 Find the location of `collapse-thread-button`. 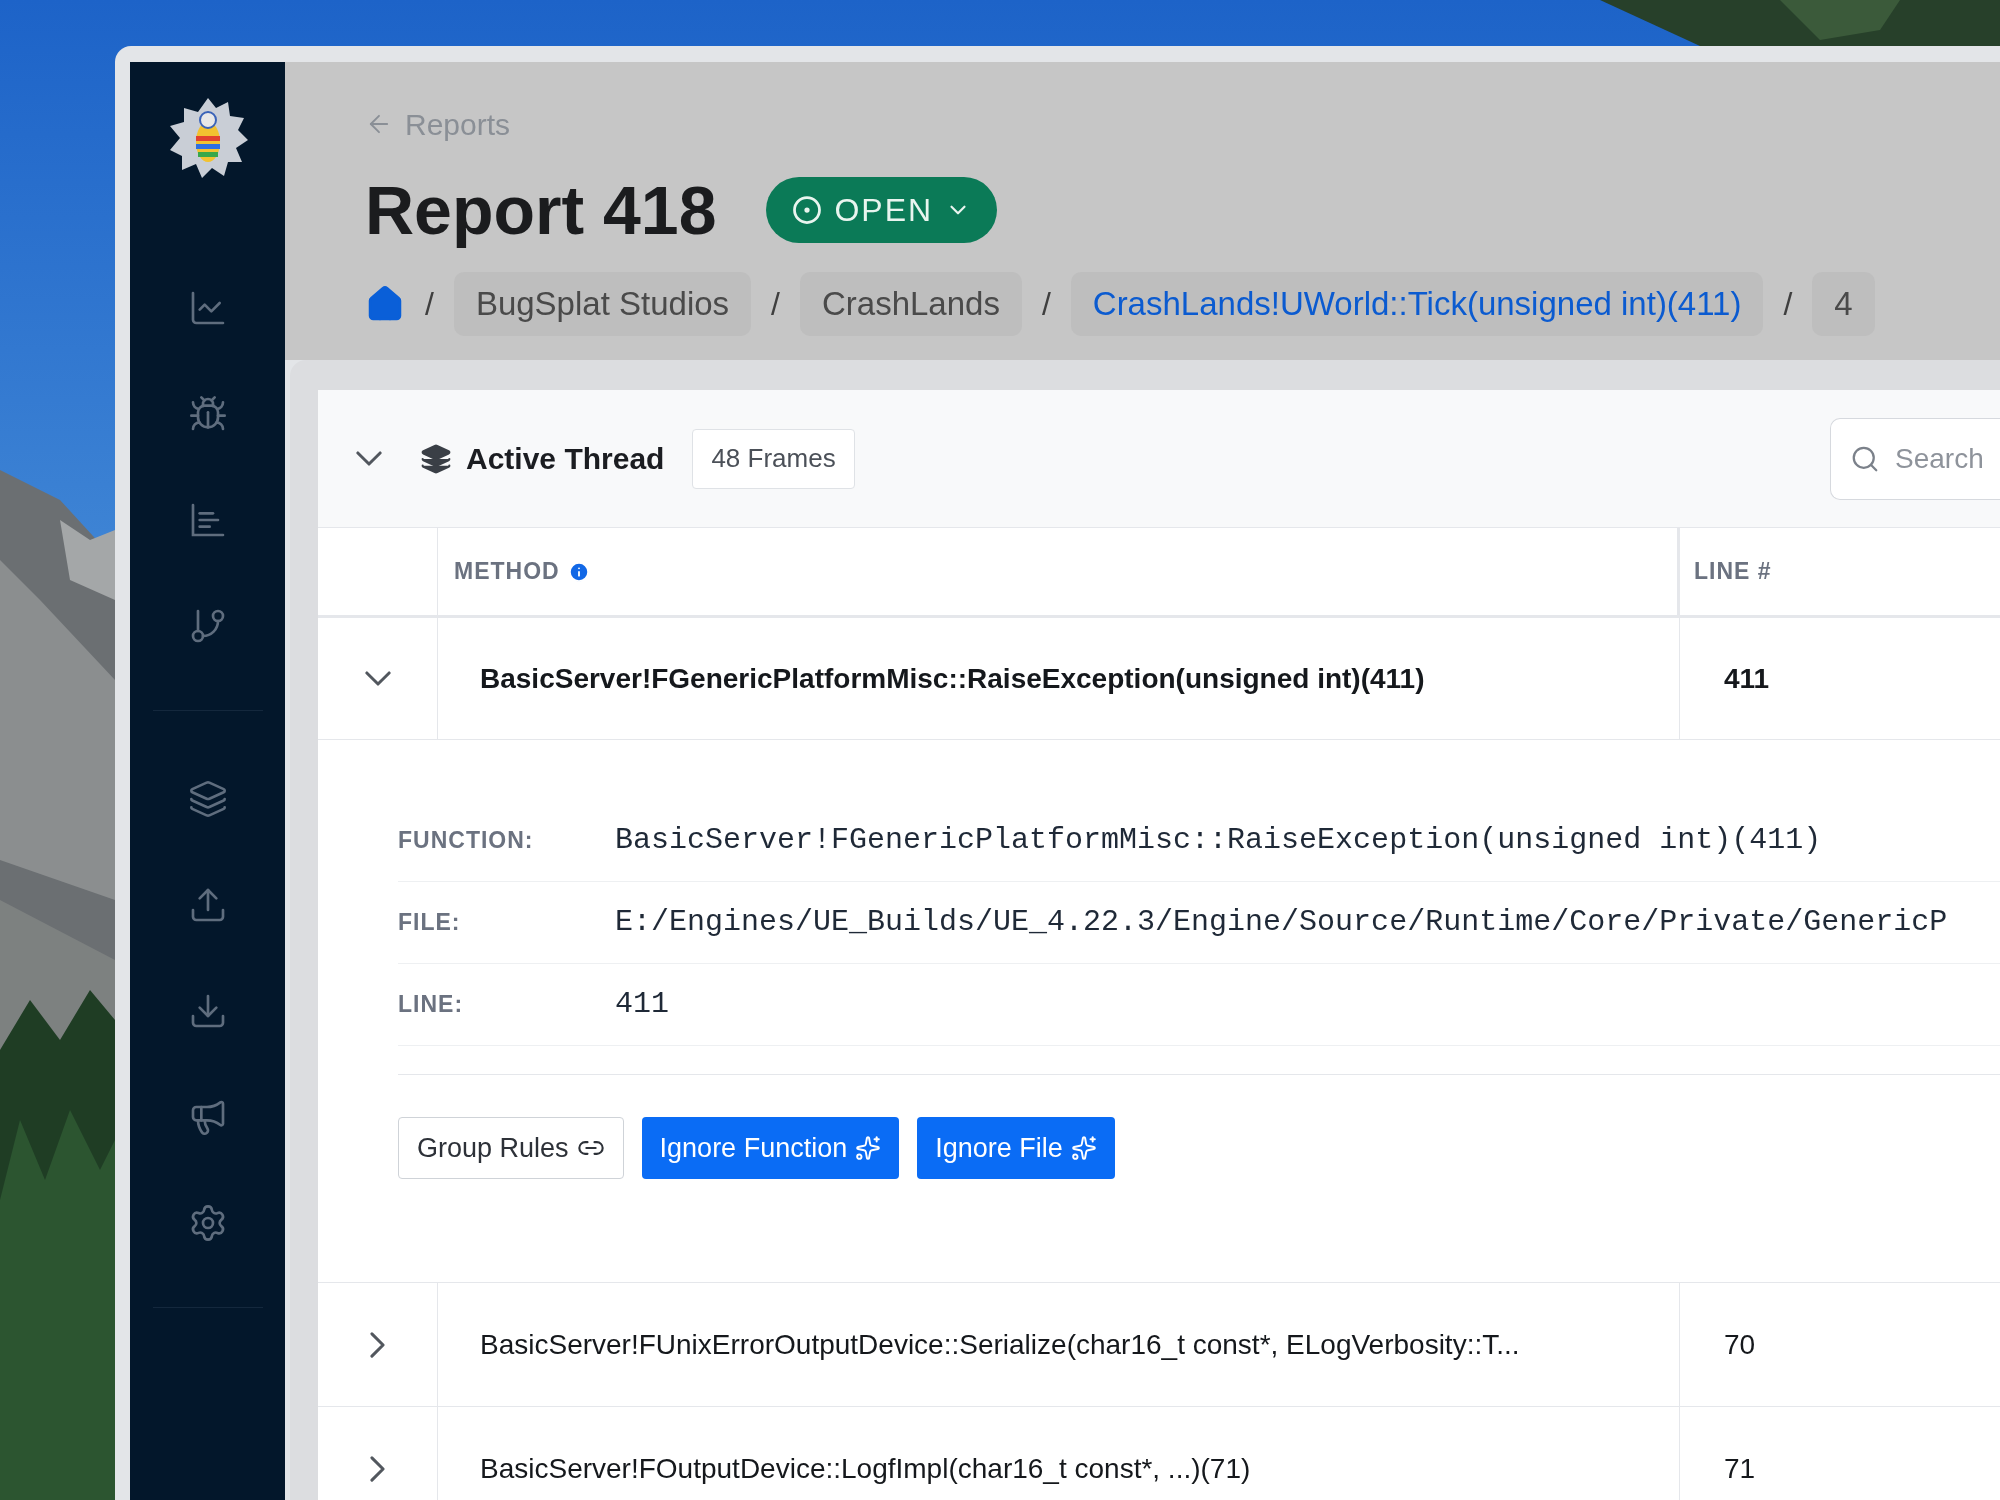

collapse-thread-button is located at coordinates (369, 458).